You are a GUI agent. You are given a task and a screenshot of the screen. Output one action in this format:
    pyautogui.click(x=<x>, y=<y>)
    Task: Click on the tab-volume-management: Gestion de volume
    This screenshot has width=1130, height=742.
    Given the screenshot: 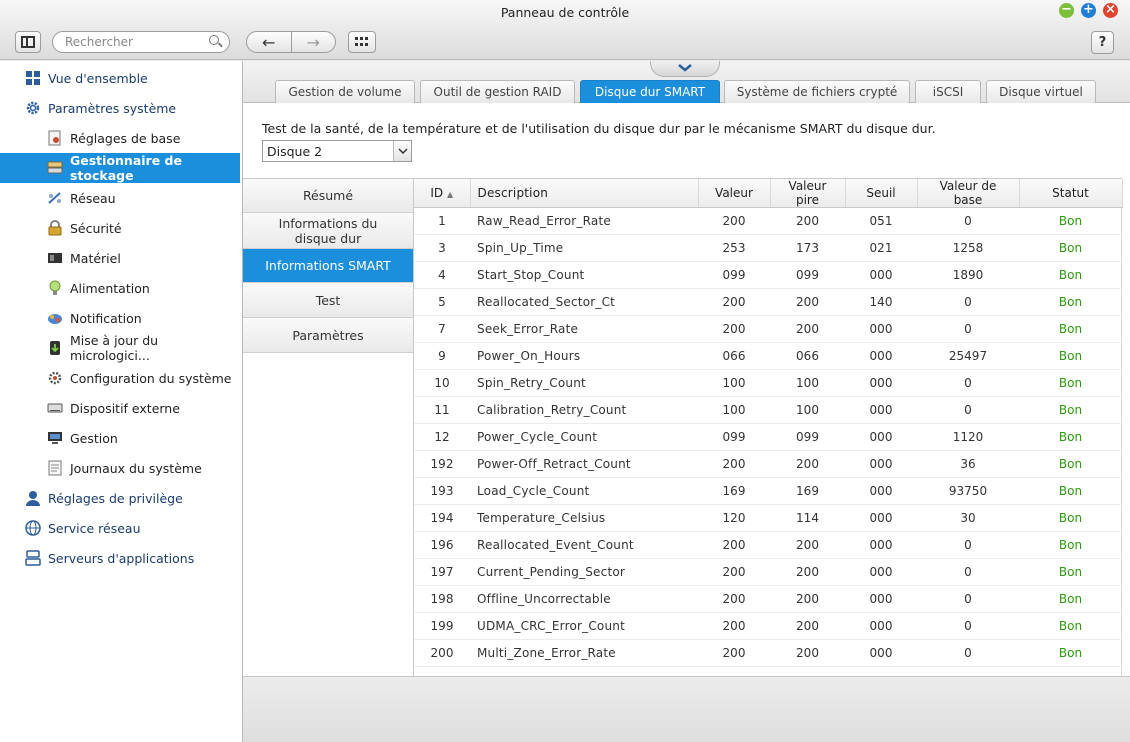 What is the action you would take?
    pyautogui.click(x=345, y=91)
    